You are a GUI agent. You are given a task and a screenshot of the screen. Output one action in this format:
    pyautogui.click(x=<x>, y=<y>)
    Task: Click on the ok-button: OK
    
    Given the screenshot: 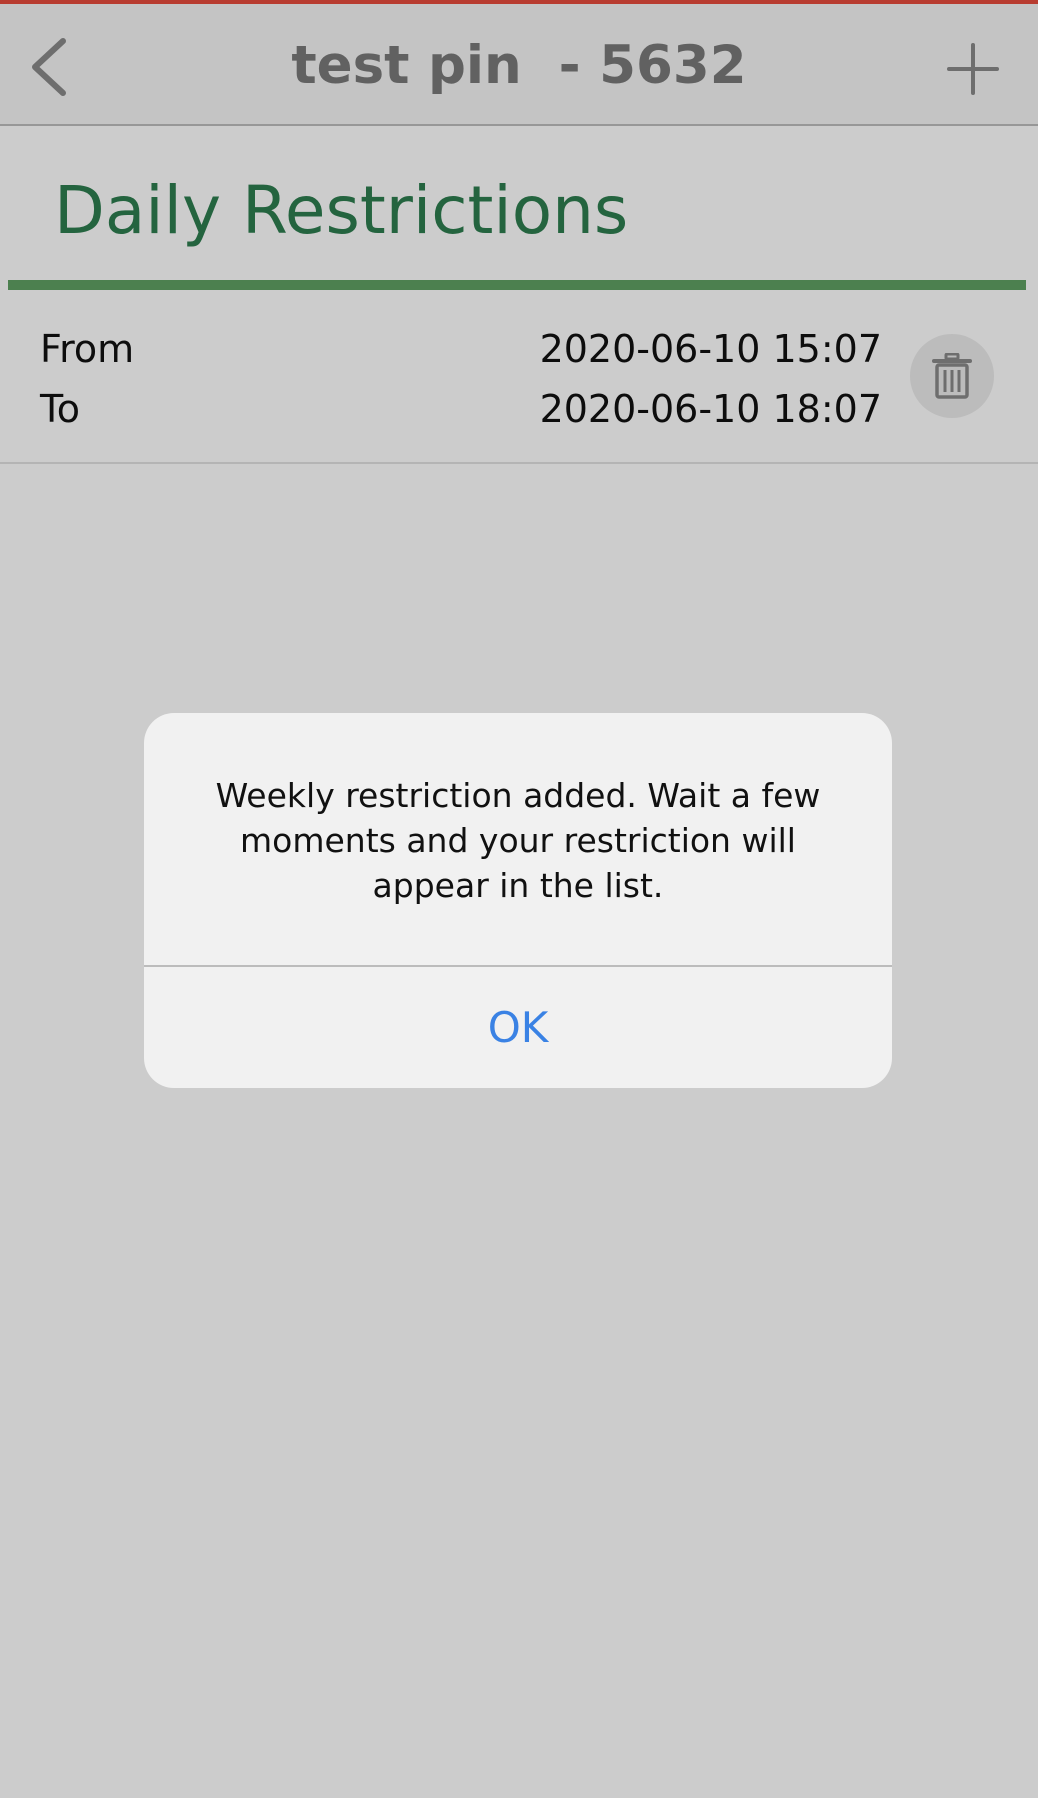 What is the action you would take?
    pyautogui.click(x=518, y=1027)
    